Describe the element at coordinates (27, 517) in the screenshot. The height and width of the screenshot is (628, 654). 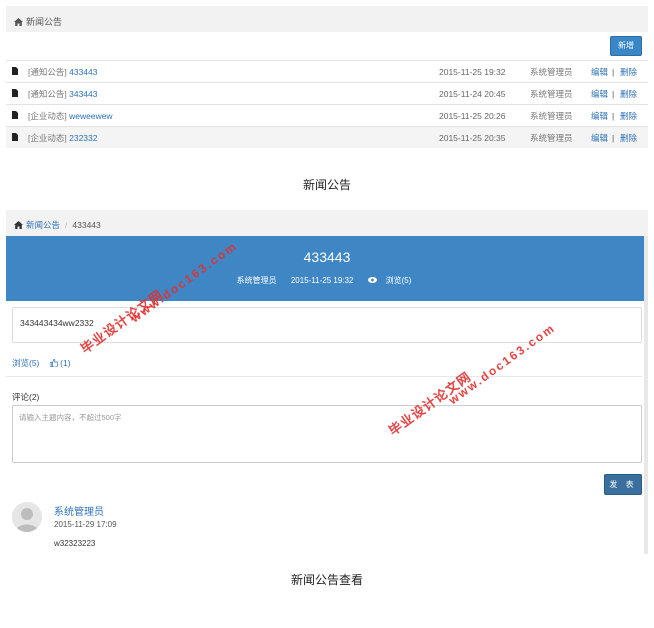
I see `avatar` at that location.